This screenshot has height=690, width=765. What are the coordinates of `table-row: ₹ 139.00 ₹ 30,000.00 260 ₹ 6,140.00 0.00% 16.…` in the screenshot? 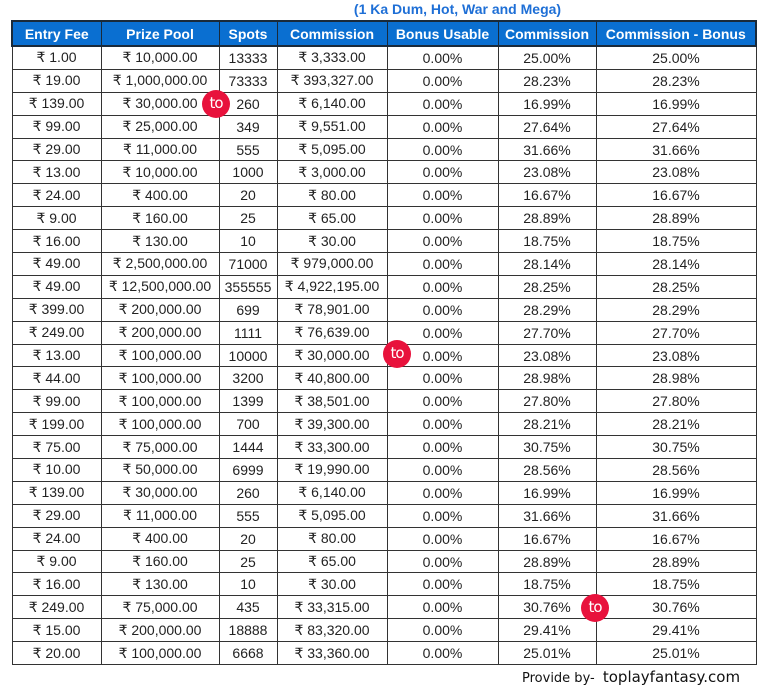 It's located at (384, 492).